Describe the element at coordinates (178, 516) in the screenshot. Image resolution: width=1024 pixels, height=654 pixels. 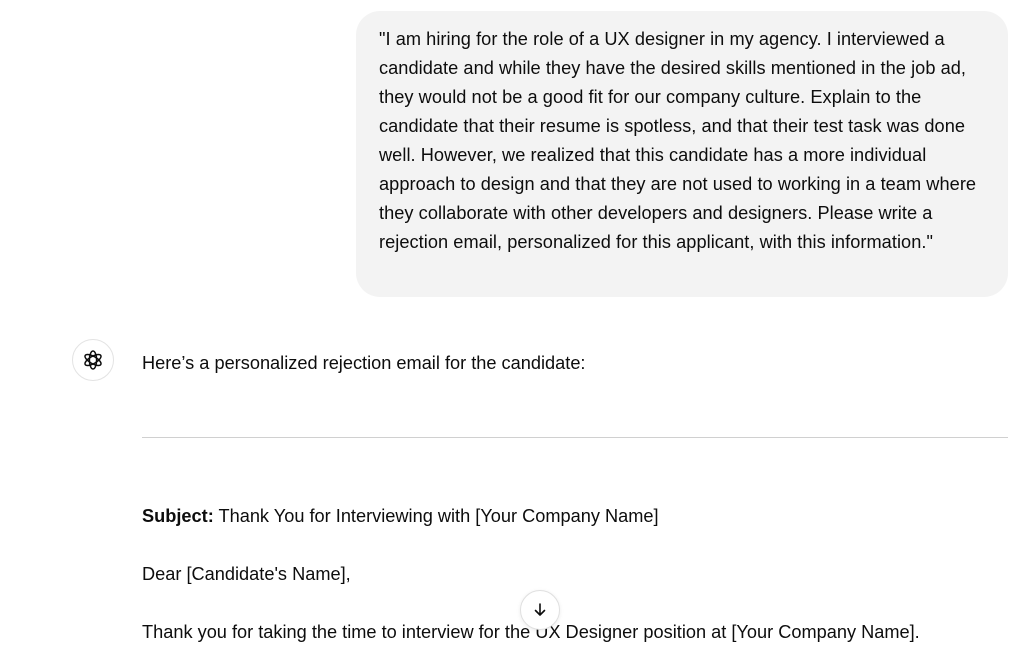
I see `email-subject-label: Subject:` at that location.